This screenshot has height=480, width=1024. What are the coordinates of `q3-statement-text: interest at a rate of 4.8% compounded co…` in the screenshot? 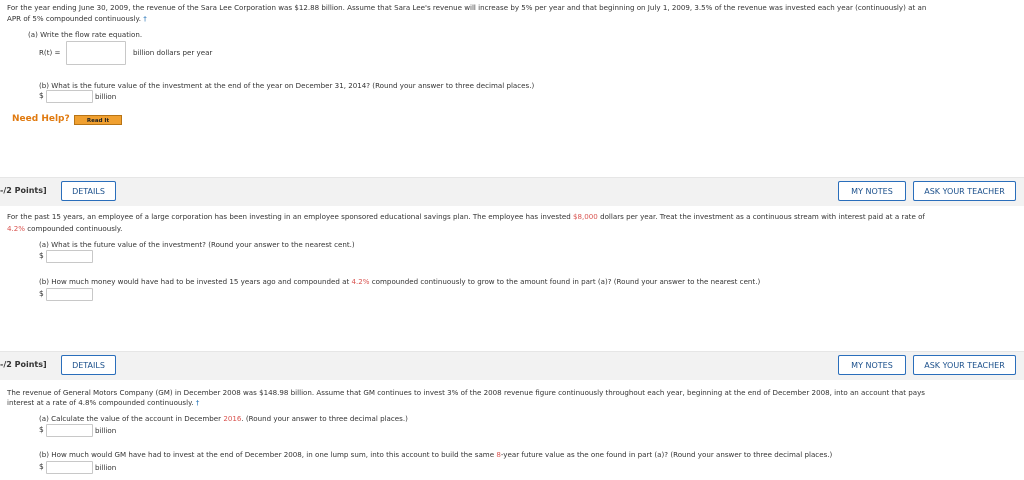 It's located at (100, 402).